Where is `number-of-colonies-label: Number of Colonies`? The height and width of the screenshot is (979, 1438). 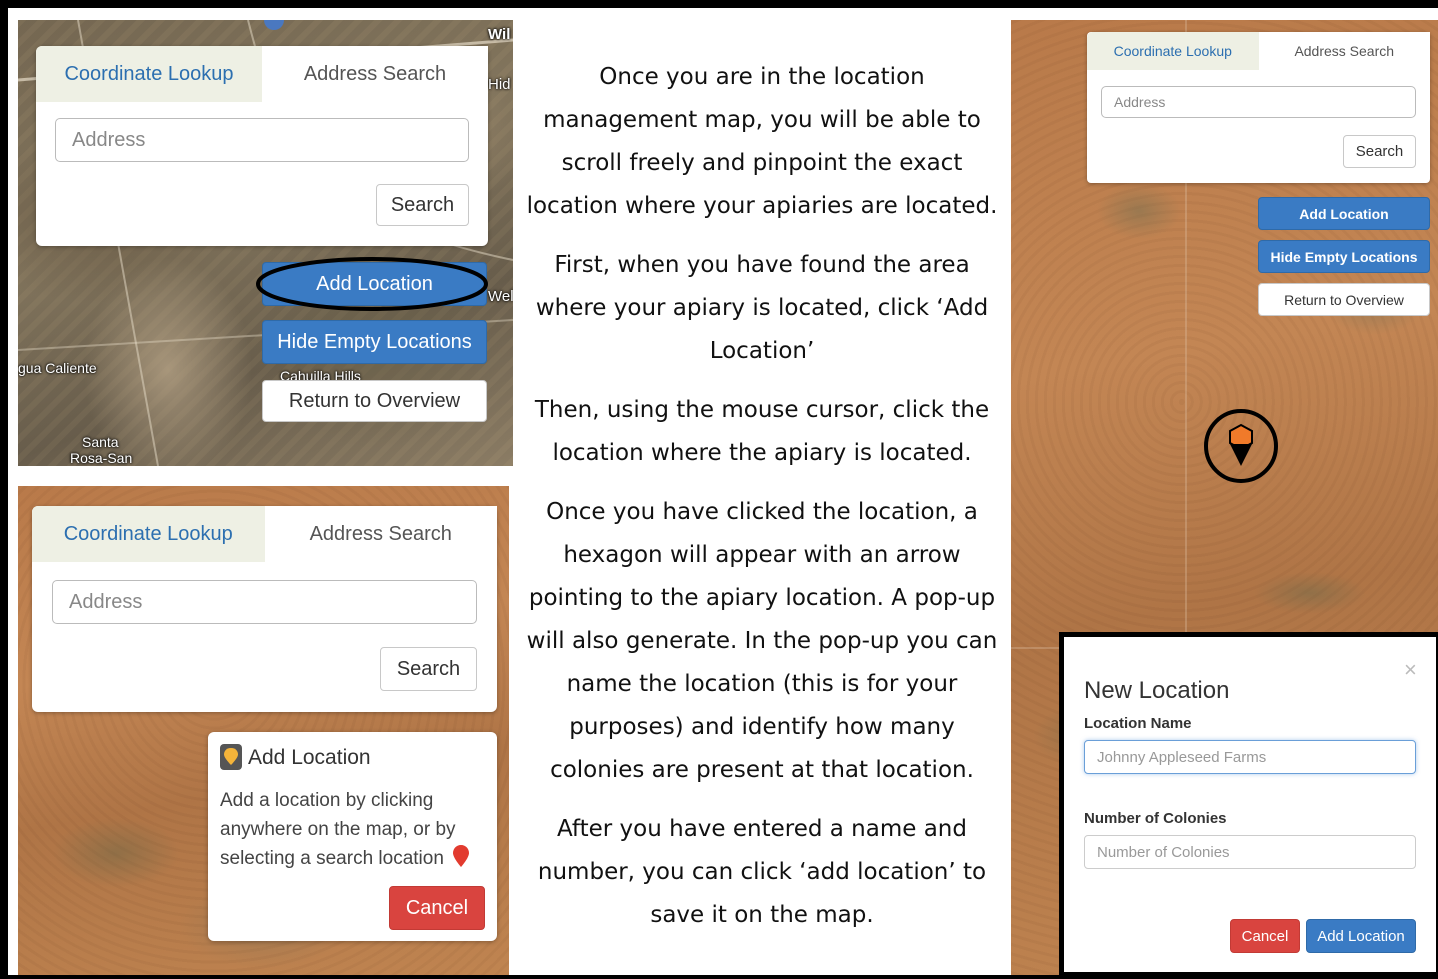
number-of-colonies-label: Number of Colonies is located at coordinates (1155, 818).